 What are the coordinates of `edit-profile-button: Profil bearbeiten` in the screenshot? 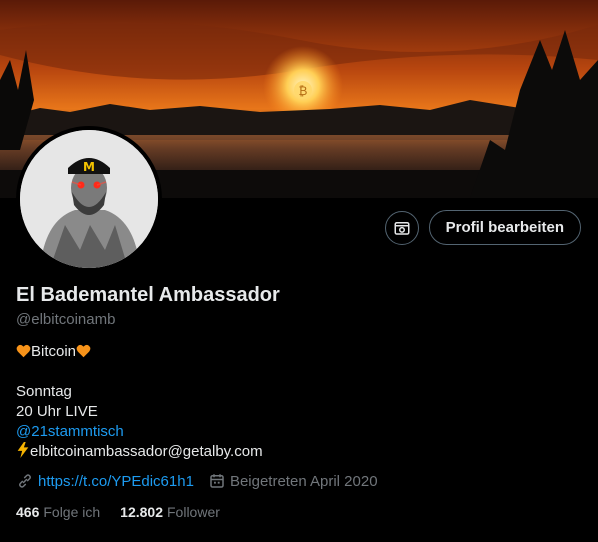 It's located at (504, 227).